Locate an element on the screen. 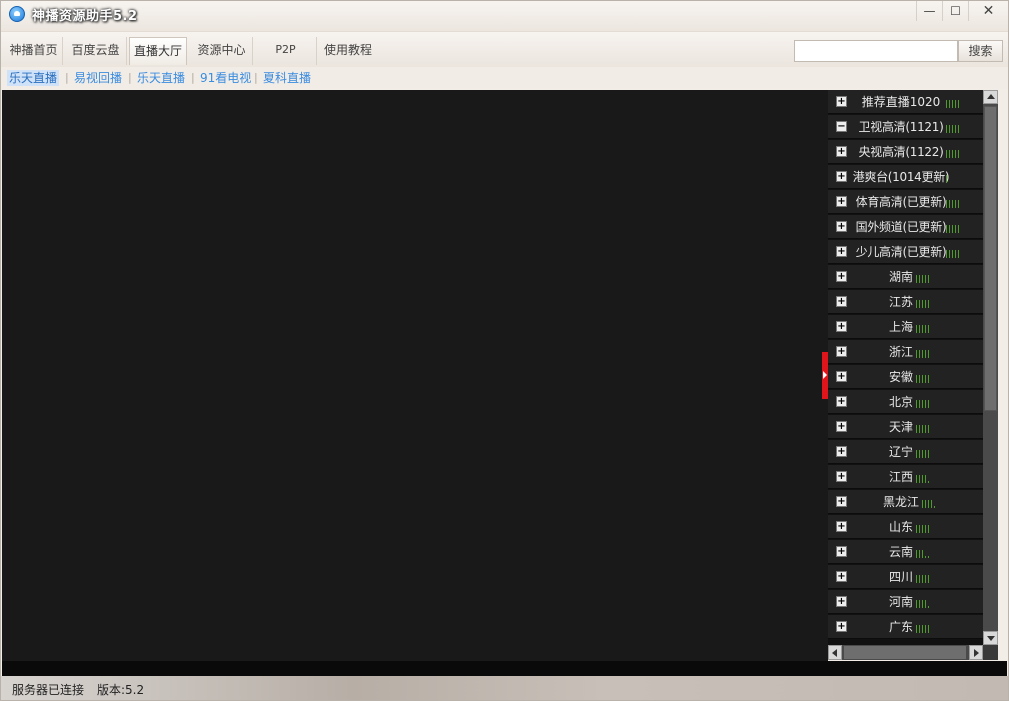 This screenshot has height=701, width=1009. channel-group-item: + 江苏 is located at coordinates (905, 302).